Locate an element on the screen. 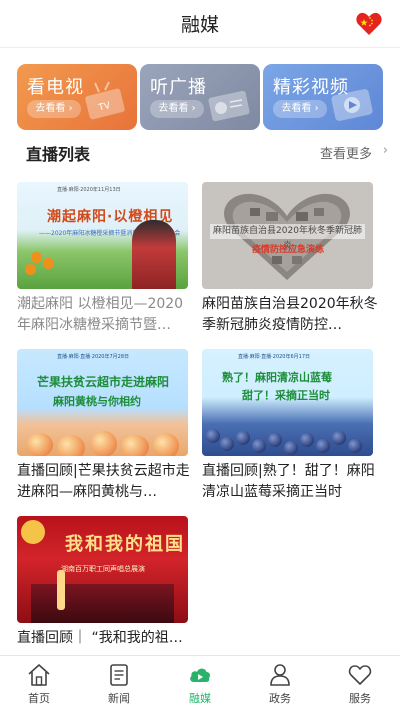  feature-cards: 看电视 去看看 › TV 听广播 去看看 › 精彩视频 去看看 › is located at coordinates (200, 97).